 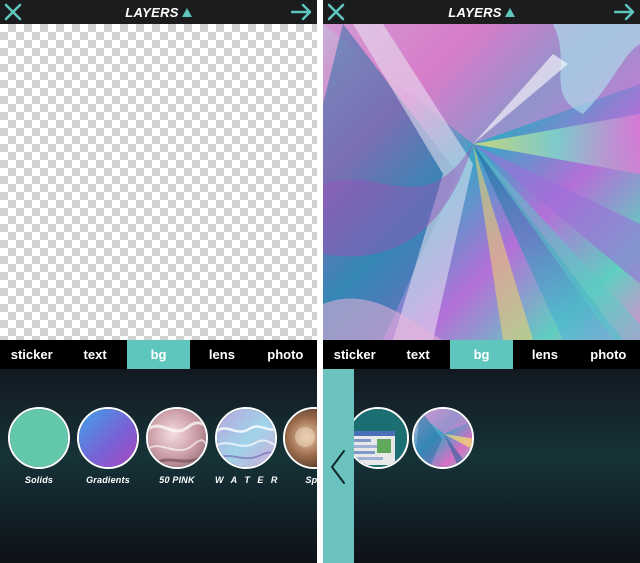 What do you see at coordinates (177, 438) in the screenshot?
I see `50-pink-thumbnail` at bounding box center [177, 438].